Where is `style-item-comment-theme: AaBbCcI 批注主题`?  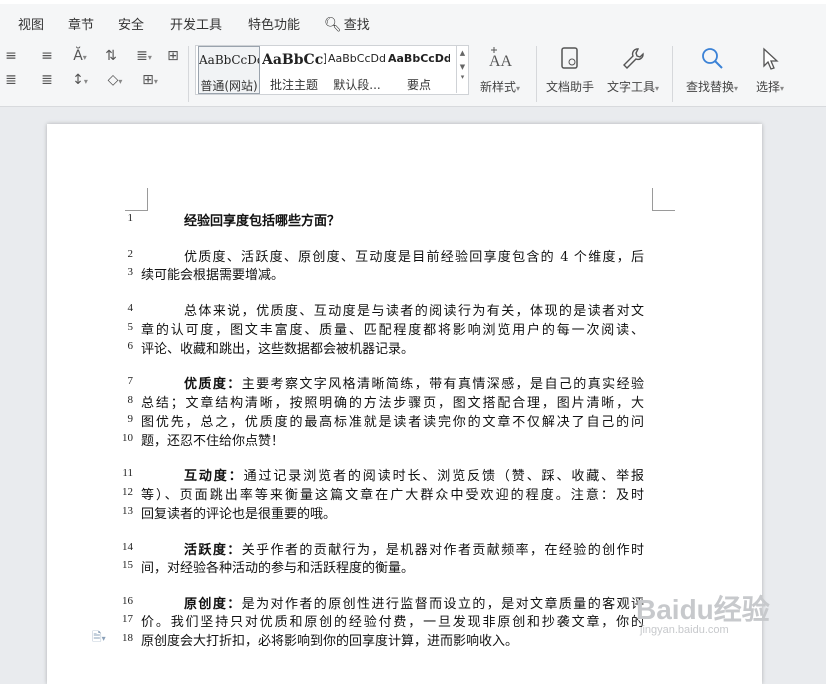 style-item-comment-theme: AaBbCcI 批注主题 is located at coordinates (294, 70).